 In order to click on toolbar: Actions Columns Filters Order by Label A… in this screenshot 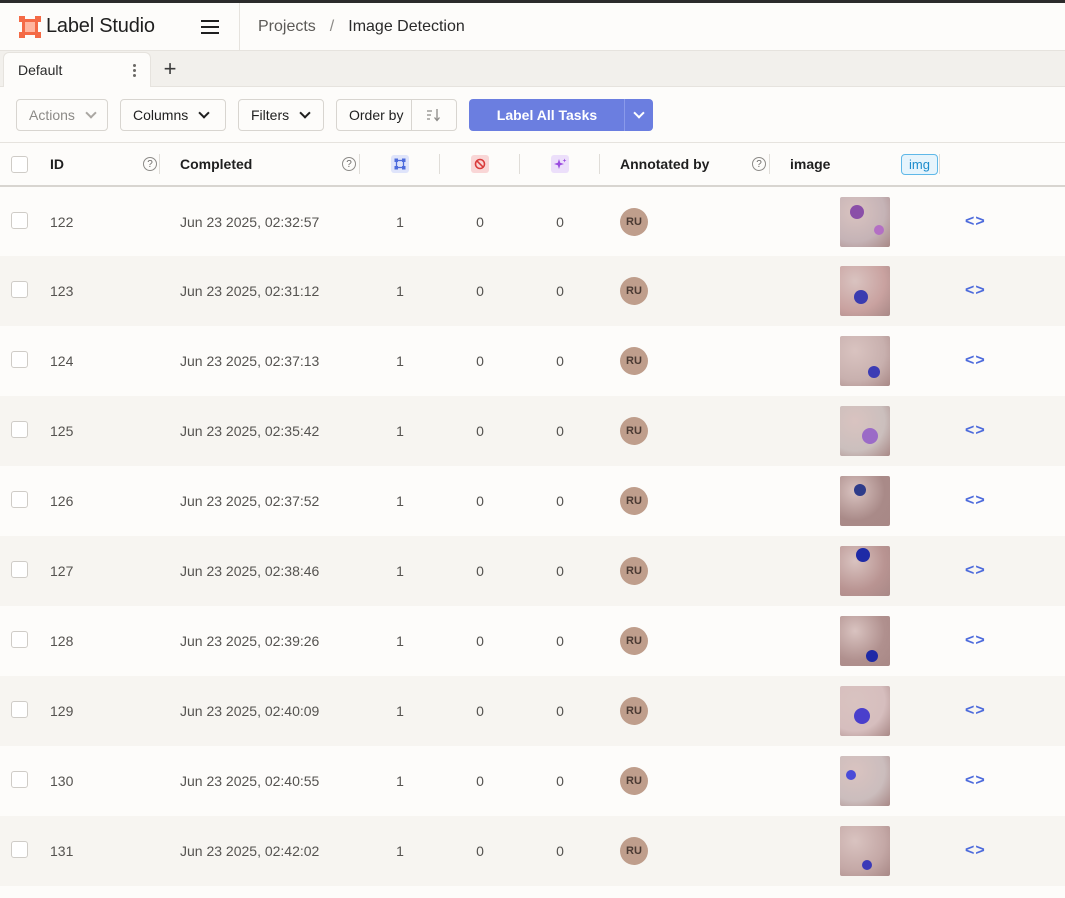, I will do `click(532, 115)`.